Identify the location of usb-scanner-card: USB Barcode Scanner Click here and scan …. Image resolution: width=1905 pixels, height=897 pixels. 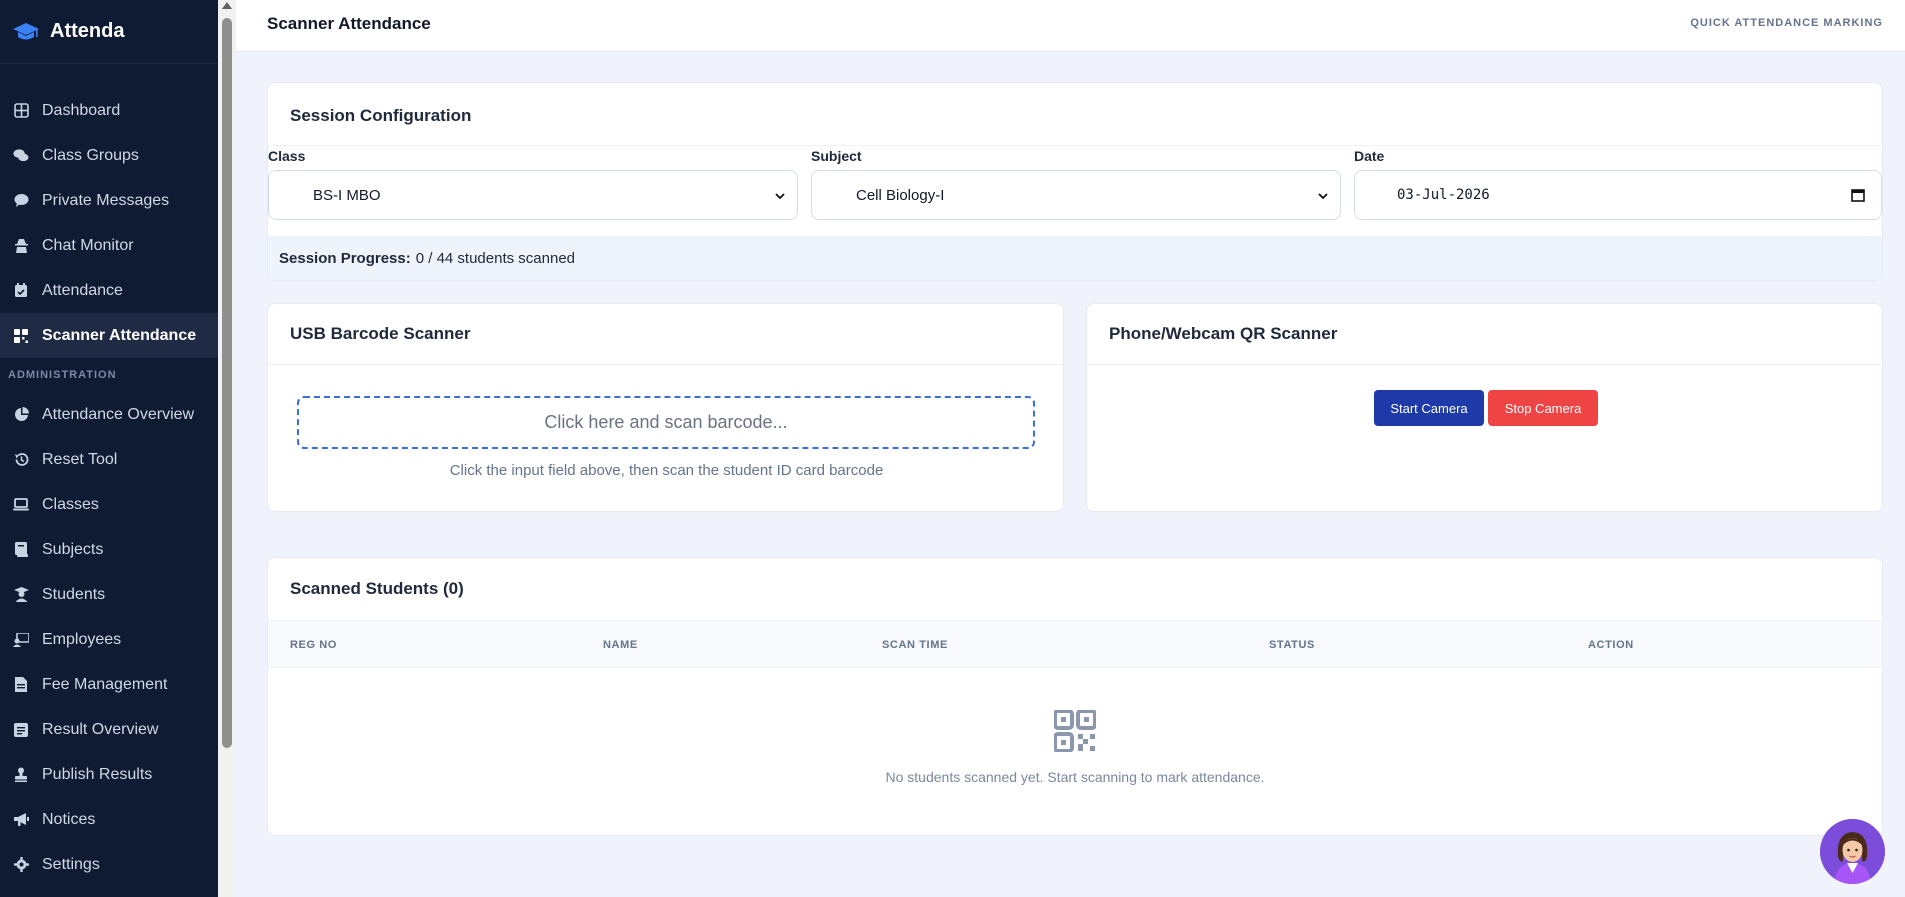
(665, 407).